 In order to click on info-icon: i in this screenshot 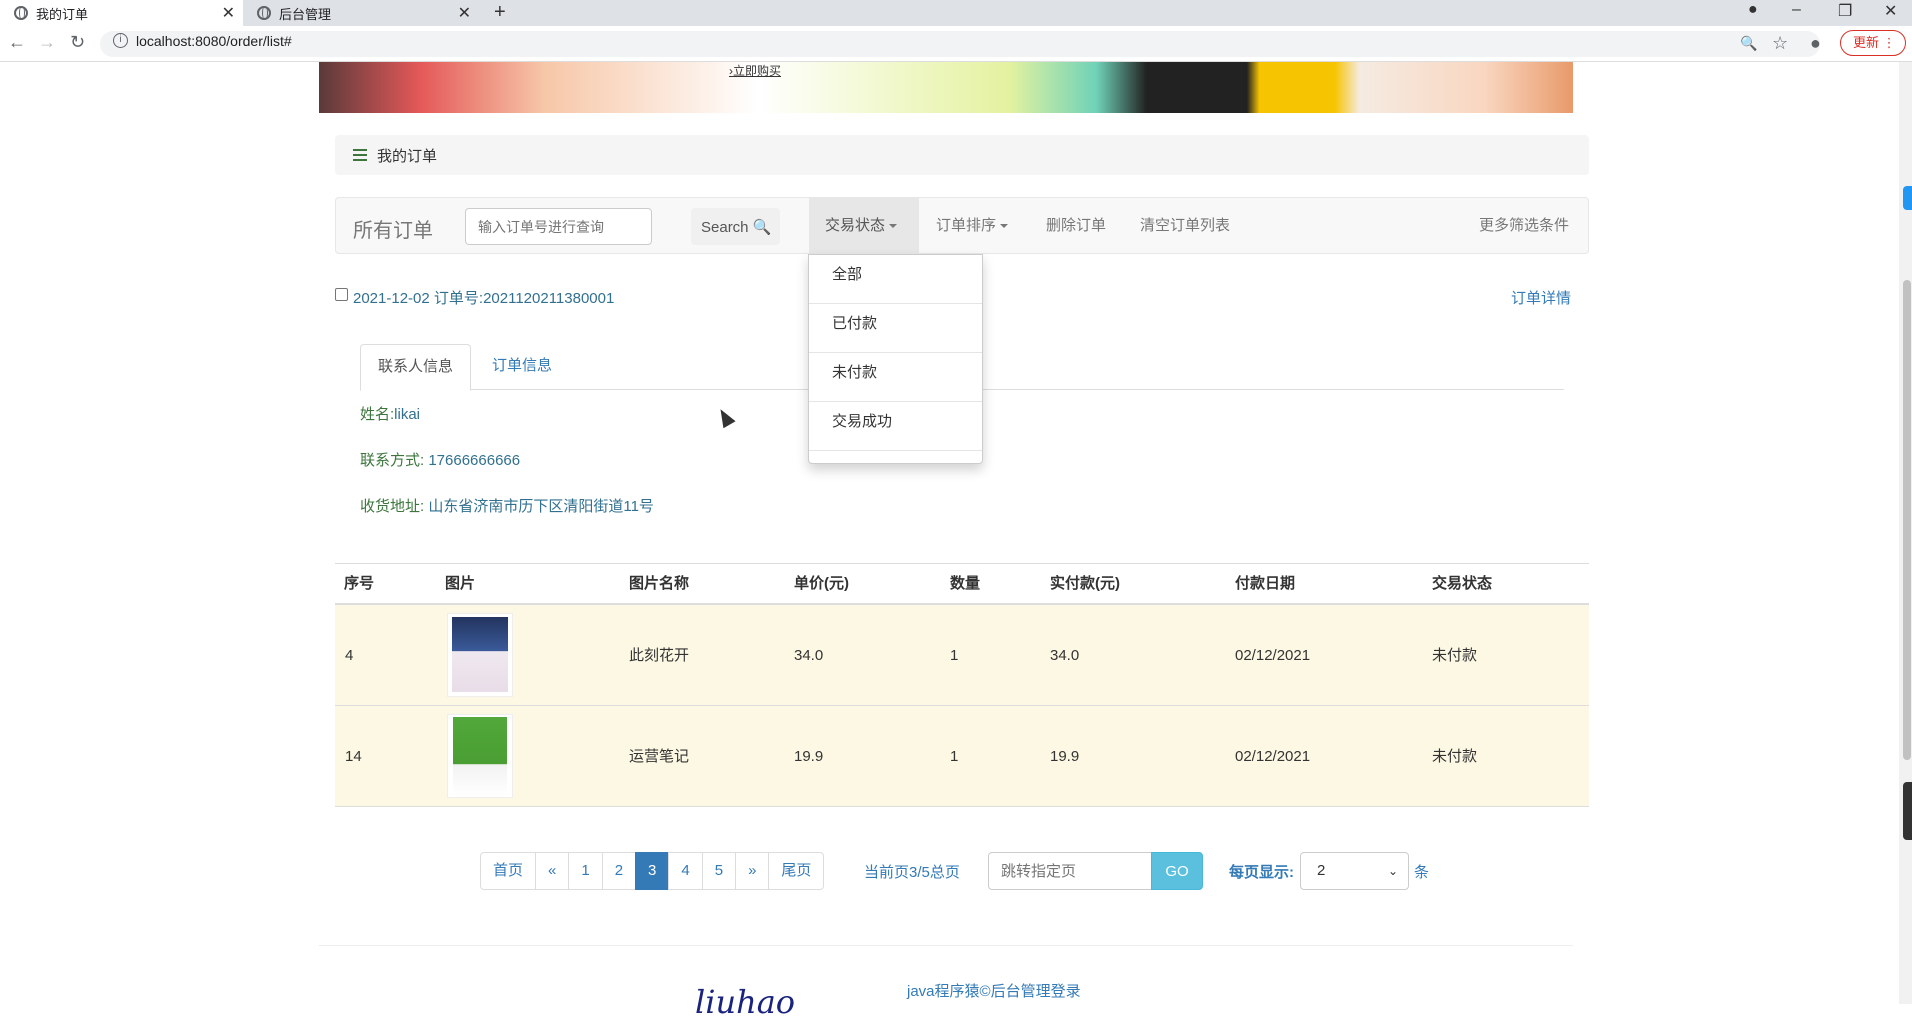, I will do `click(120, 40)`.